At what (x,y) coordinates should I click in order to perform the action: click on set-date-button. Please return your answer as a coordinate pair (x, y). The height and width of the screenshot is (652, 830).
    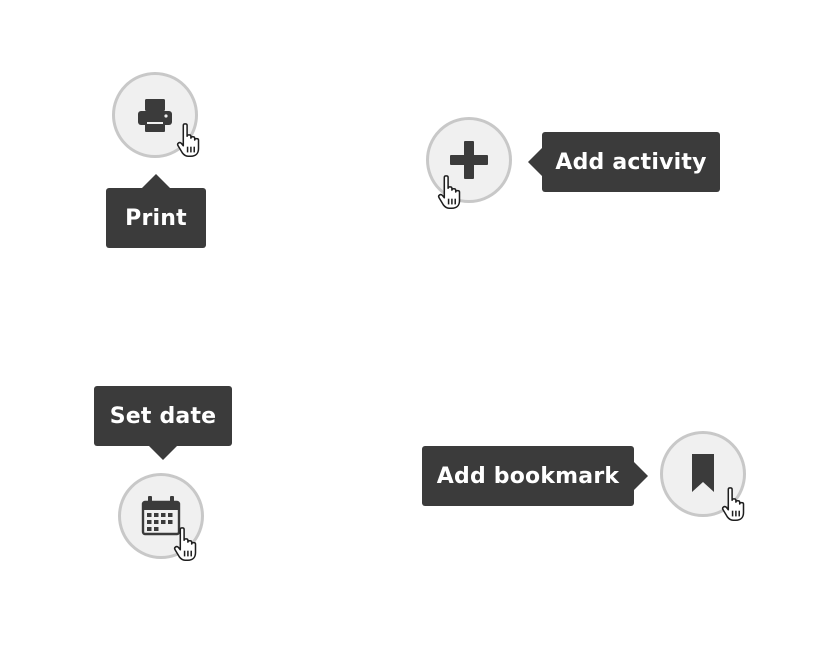
    Looking at the image, I should click on (161, 517).